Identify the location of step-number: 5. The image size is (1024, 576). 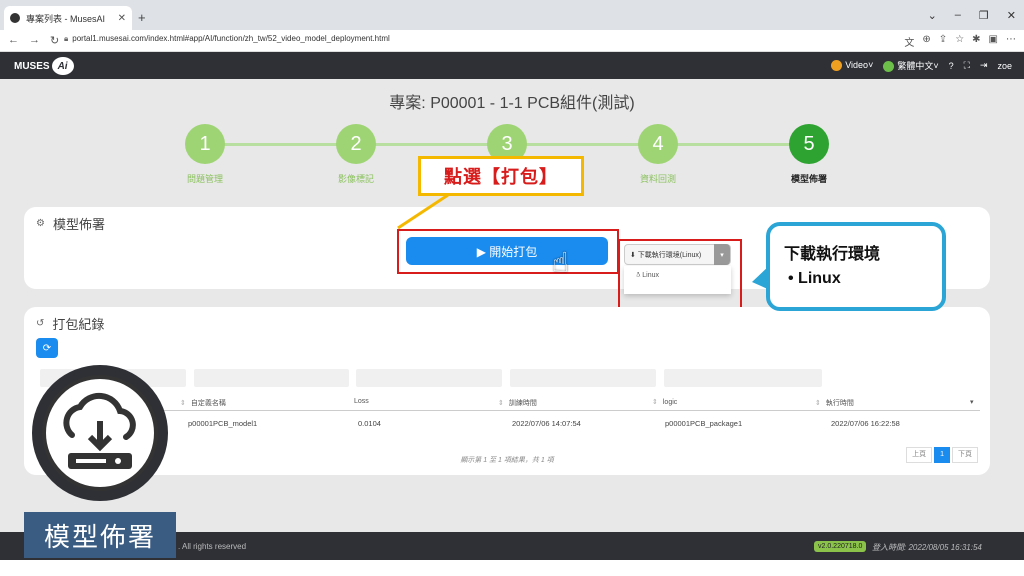
(809, 144).